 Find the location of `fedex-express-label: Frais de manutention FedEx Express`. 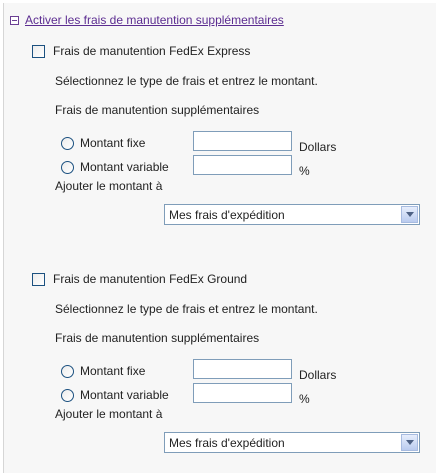

fedex-express-label: Frais de manutention FedEx Express is located at coordinates (152, 51).